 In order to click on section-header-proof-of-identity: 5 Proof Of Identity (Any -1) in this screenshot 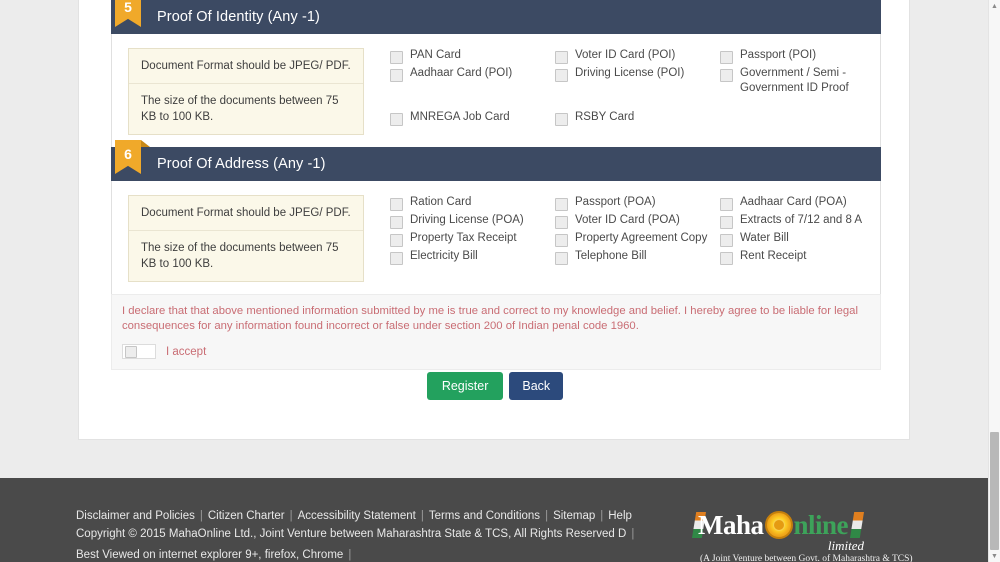, I will do `click(496, 17)`.